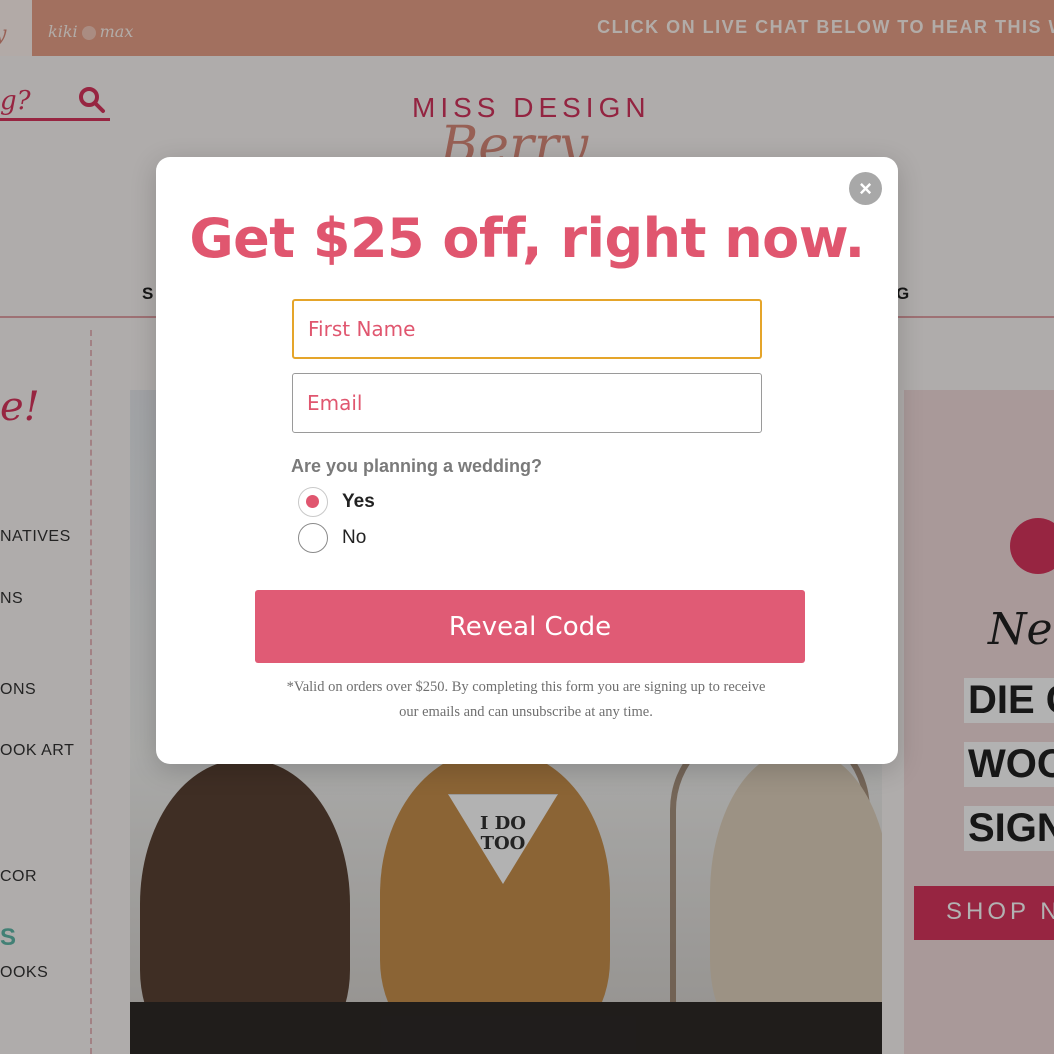  I want to click on radio-label-no: No, so click(354, 538).